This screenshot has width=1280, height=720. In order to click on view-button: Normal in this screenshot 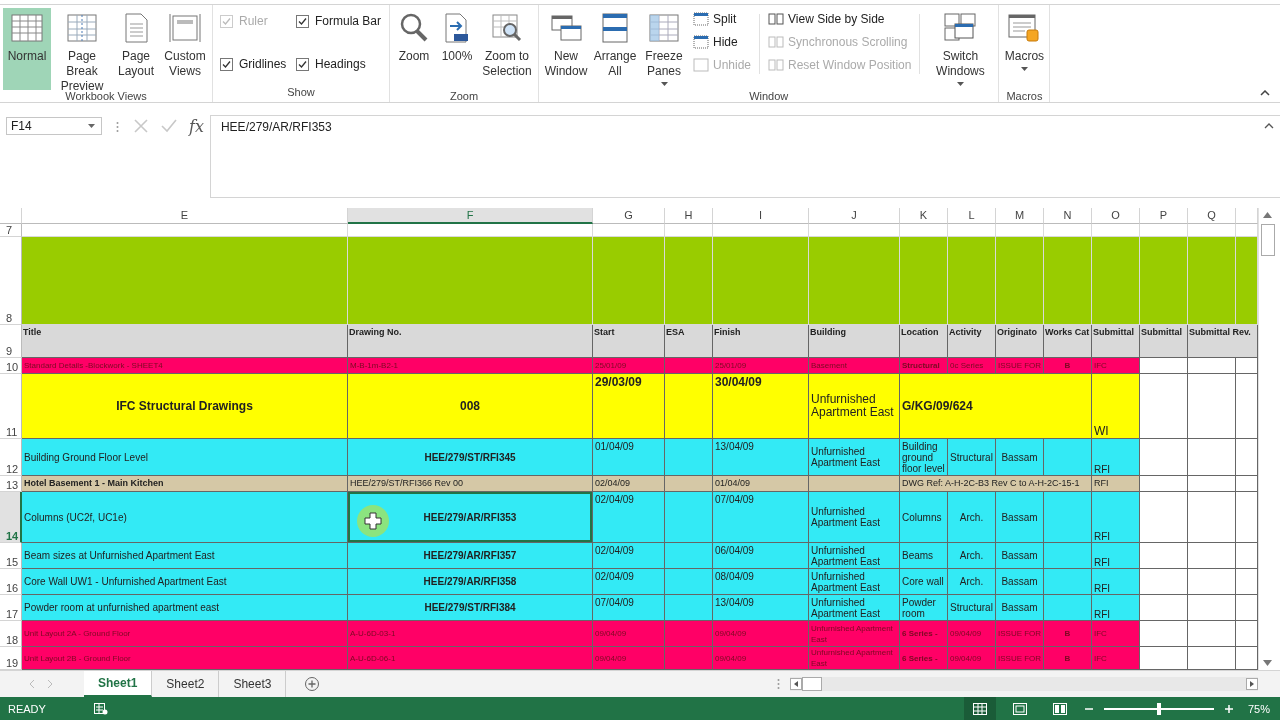, I will do `click(27, 49)`.